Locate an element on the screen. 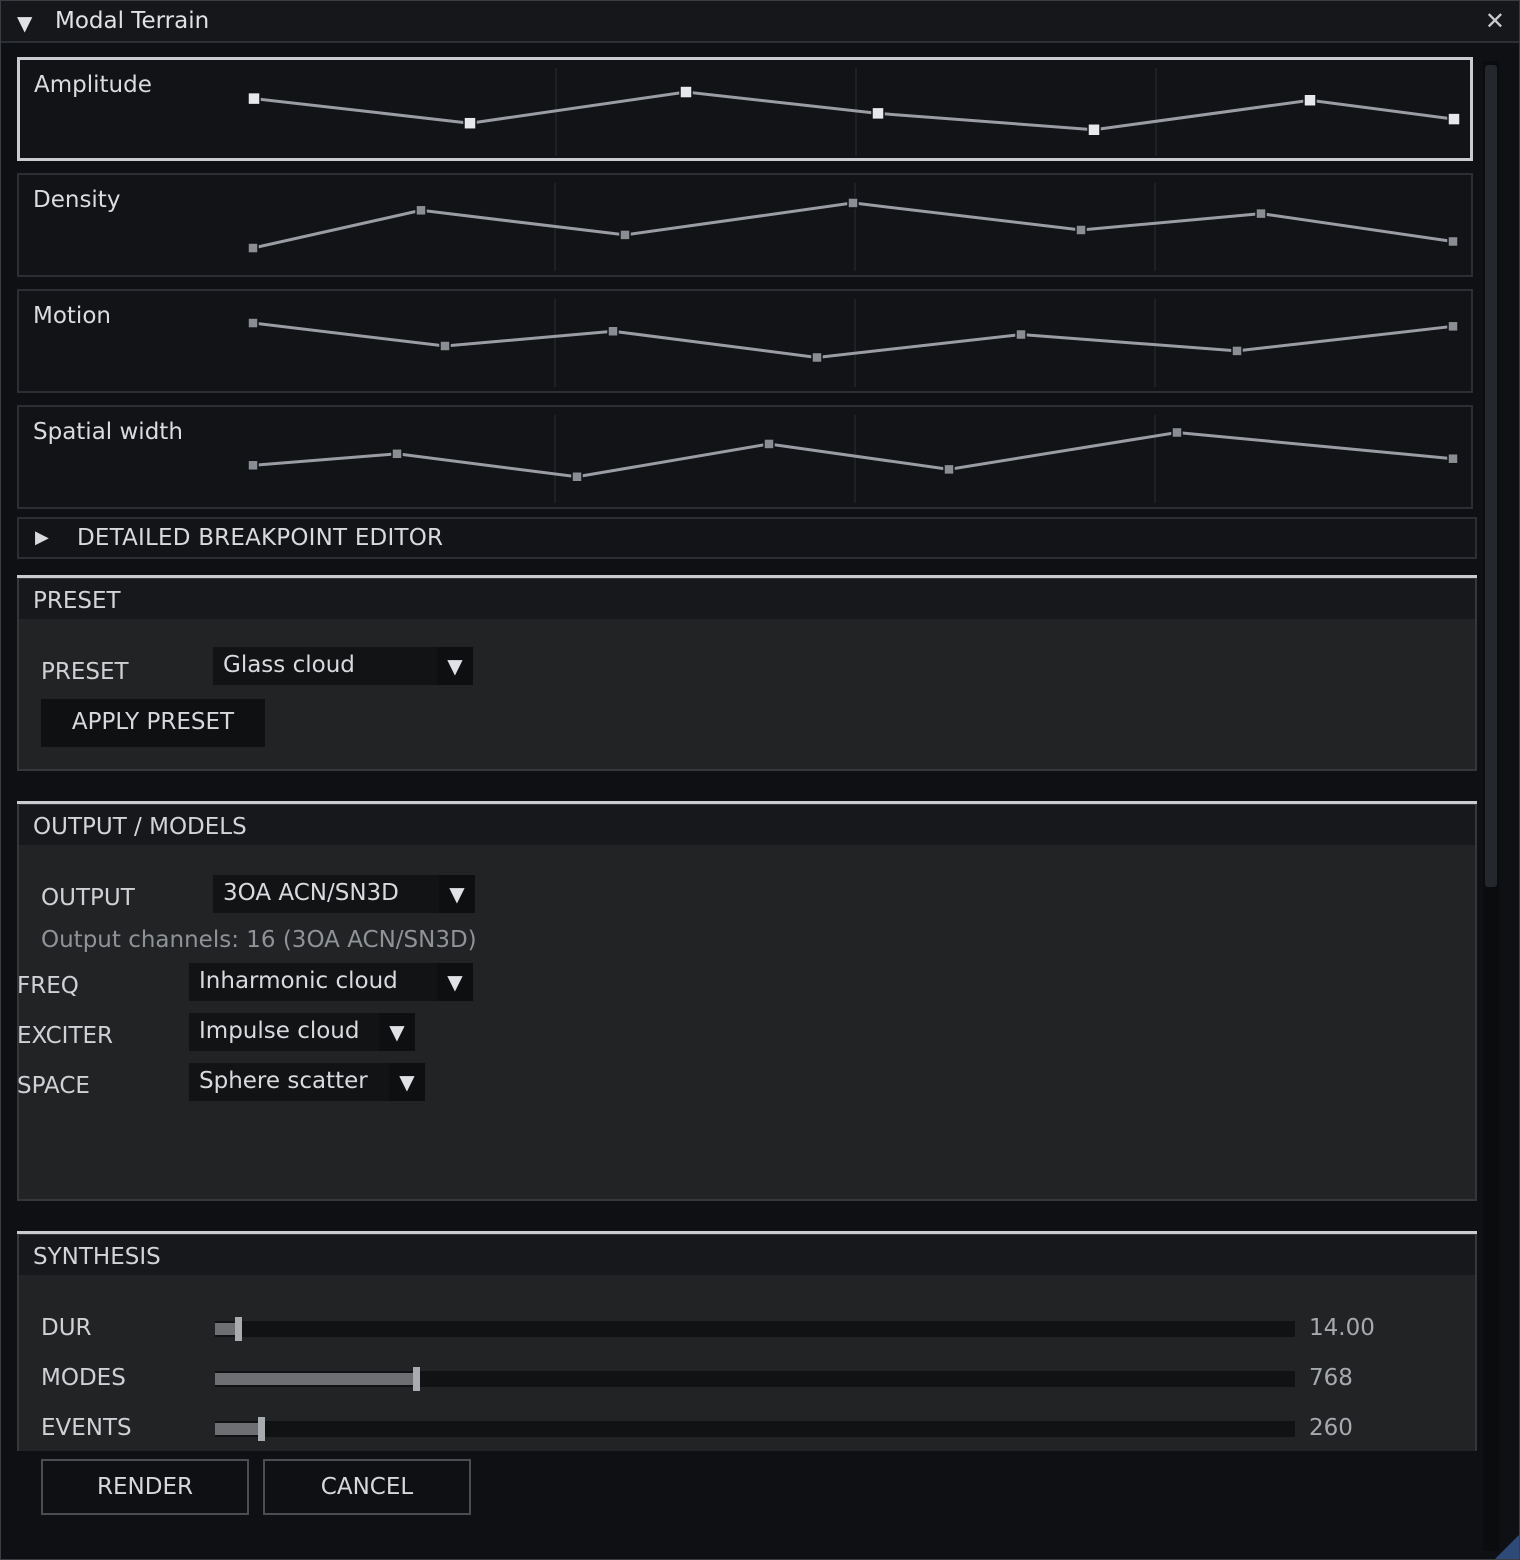 The height and width of the screenshot is (1560, 1520). modes-value: 768 is located at coordinates (1331, 1378).